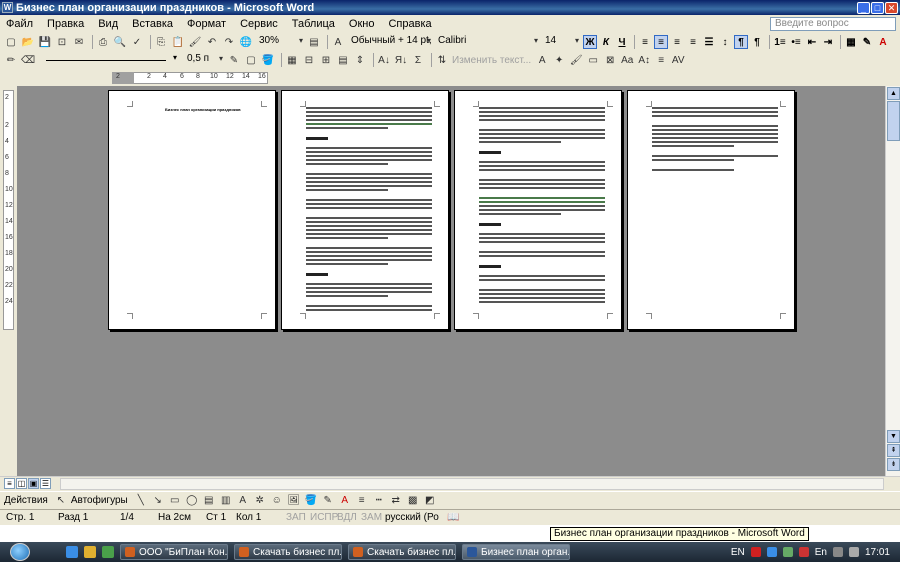 The width and height of the screenshot is (900, 562). Describe the element at coordinates (99, 500) in the screenshot. I see `autoshapes-menu: Автофигуры` at that location.